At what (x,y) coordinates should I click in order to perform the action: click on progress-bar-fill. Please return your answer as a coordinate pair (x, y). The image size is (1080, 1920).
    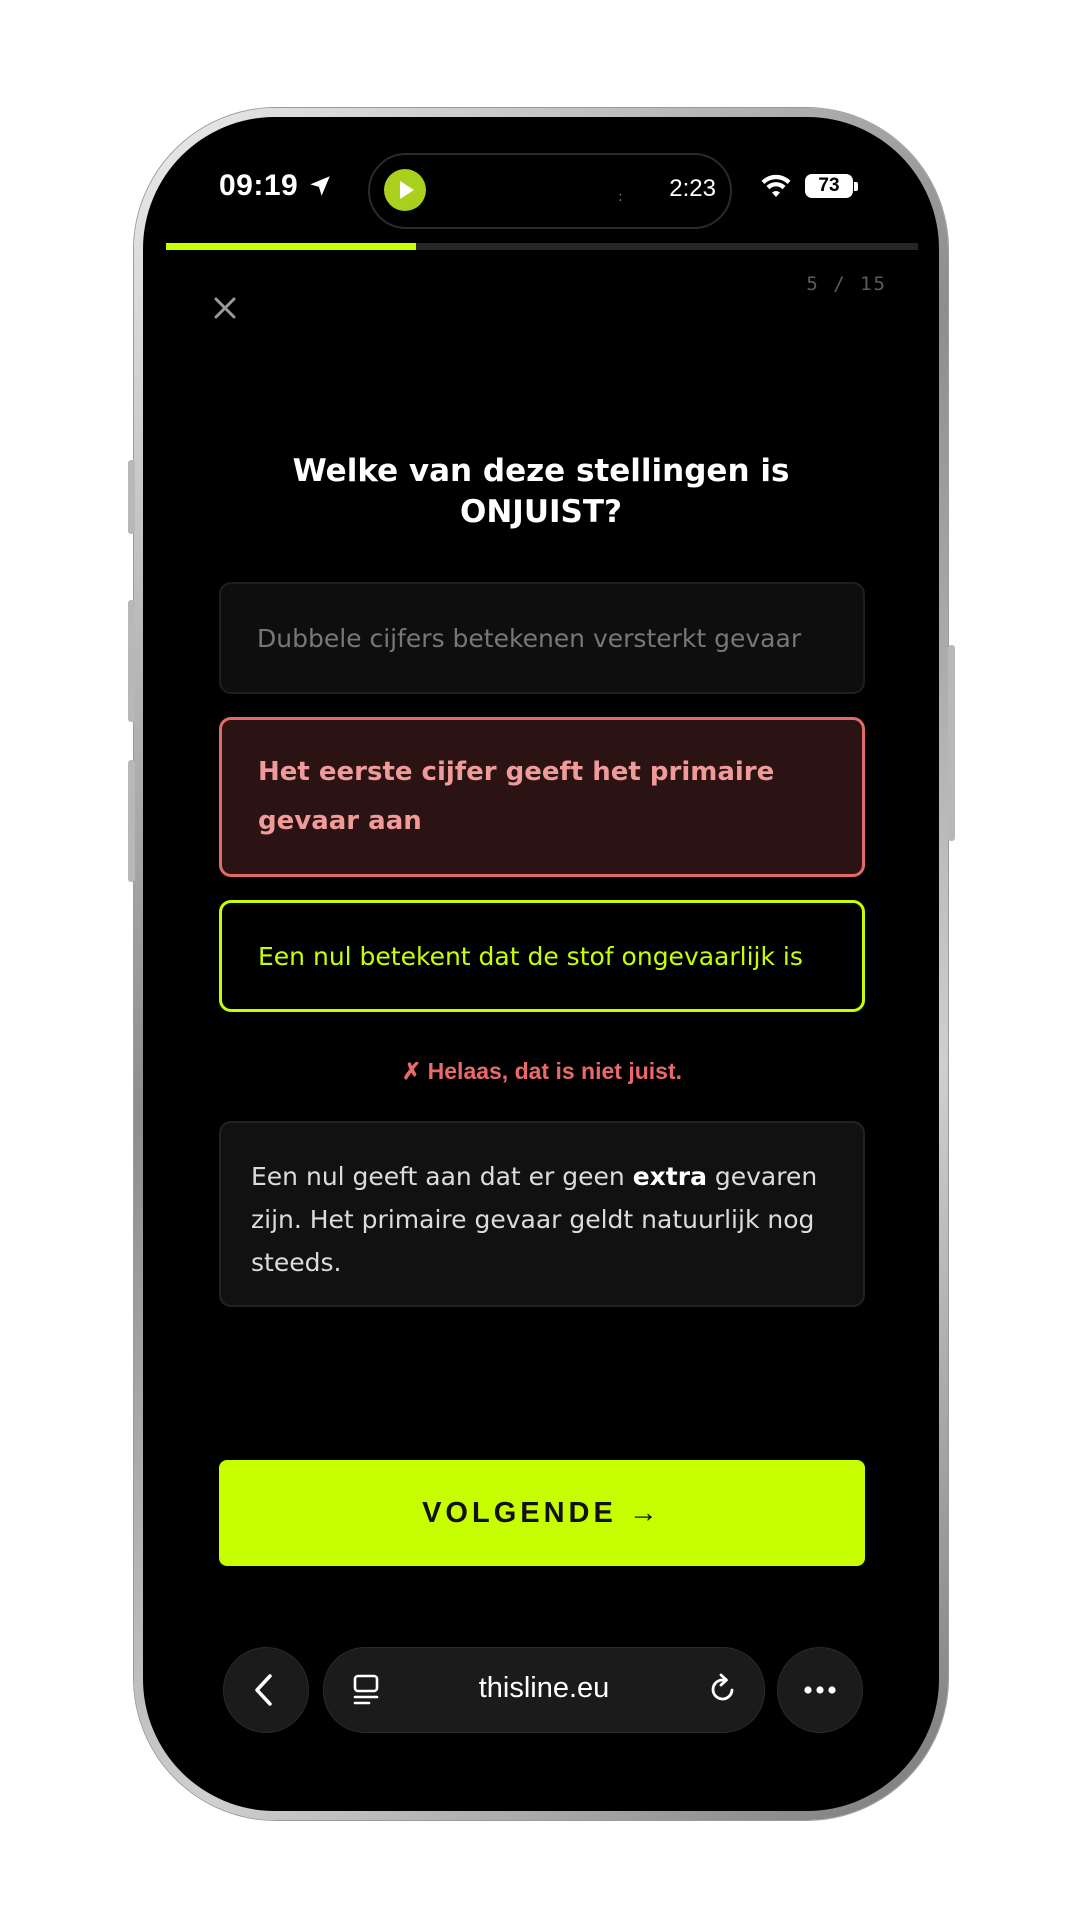
    Looking at the image, I should click on (291, 246).